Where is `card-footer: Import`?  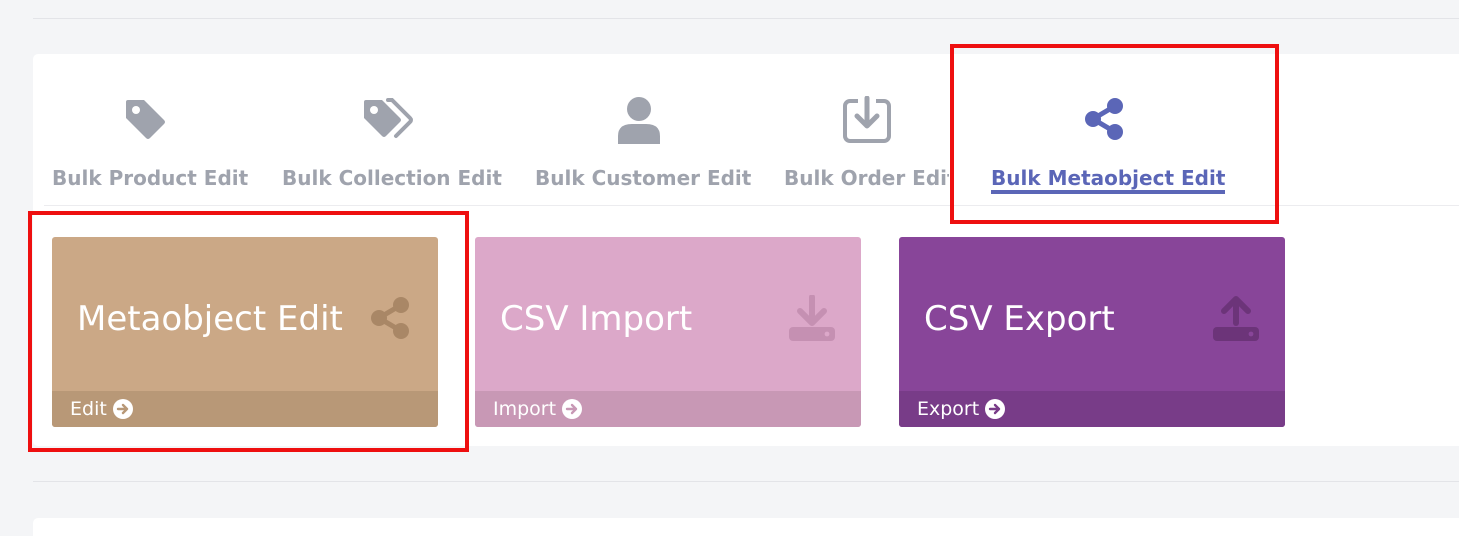 card-footer: Import is located at coordinates (668, 409).